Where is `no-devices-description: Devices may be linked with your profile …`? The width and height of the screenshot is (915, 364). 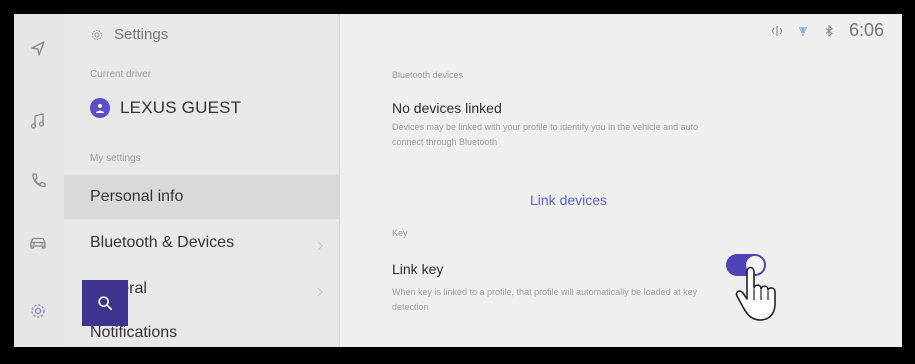 no-devices-description: Devices may be linked with your profile … is located at coordinates (545, 134).